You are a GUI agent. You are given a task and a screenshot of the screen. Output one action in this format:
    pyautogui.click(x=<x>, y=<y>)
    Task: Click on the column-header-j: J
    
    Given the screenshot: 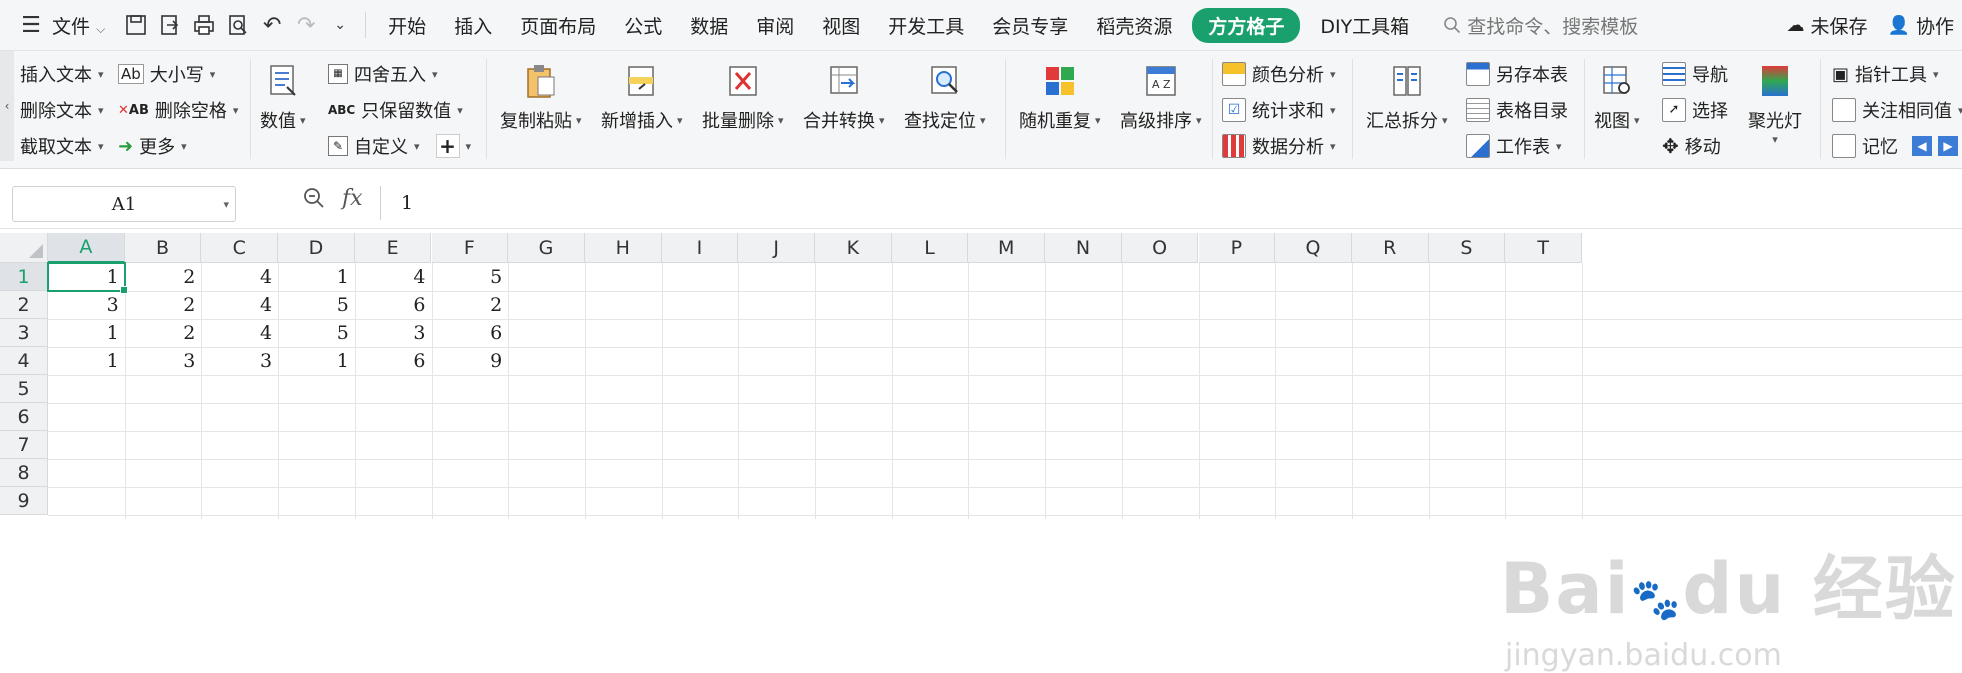 What is the action you would take?
    pyautogui.click(x=776, y=248)
    